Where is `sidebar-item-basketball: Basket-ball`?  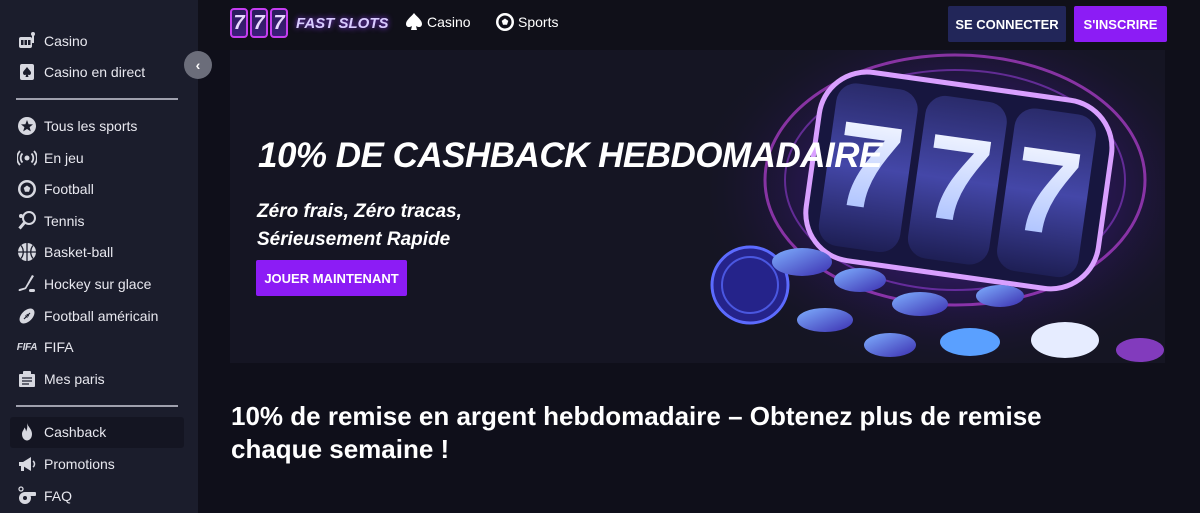
sidebar-item-basketball: Basket-ball is located at coordinates (99, 253).